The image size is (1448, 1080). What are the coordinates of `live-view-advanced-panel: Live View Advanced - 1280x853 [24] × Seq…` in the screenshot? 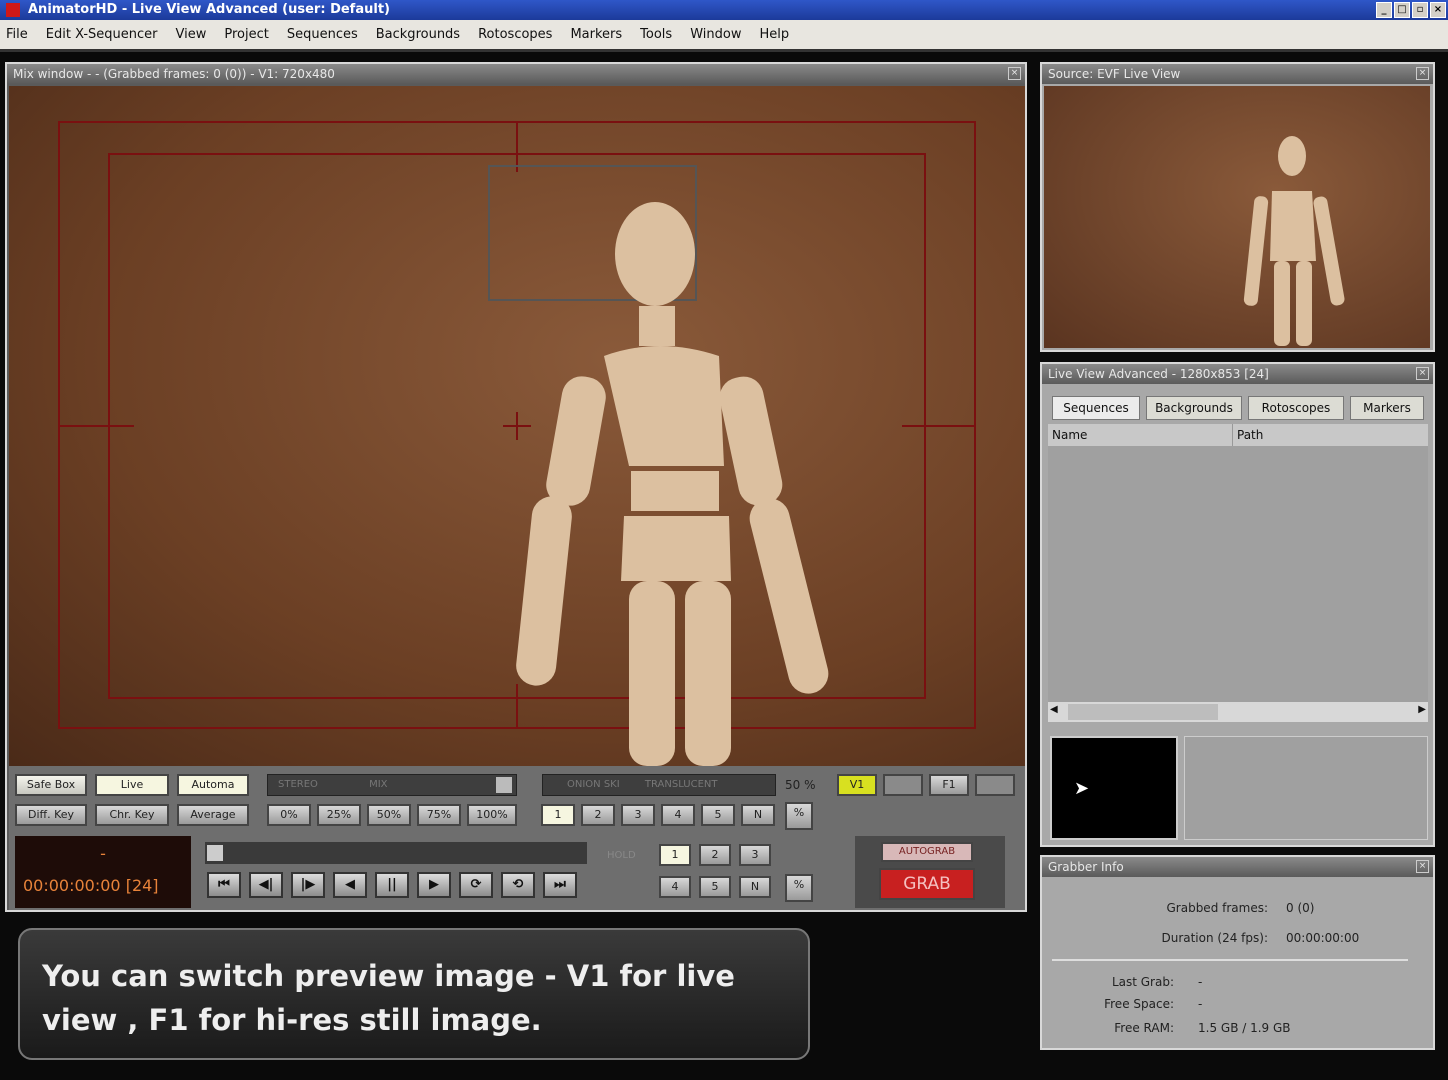 It's located at (1237, 604).